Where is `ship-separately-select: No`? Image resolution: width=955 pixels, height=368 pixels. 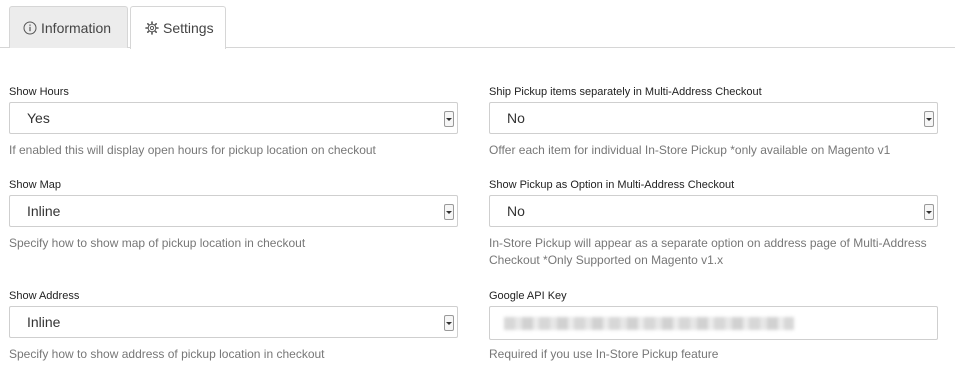 ship-separately-select: No is located at coordinates (713, 118).